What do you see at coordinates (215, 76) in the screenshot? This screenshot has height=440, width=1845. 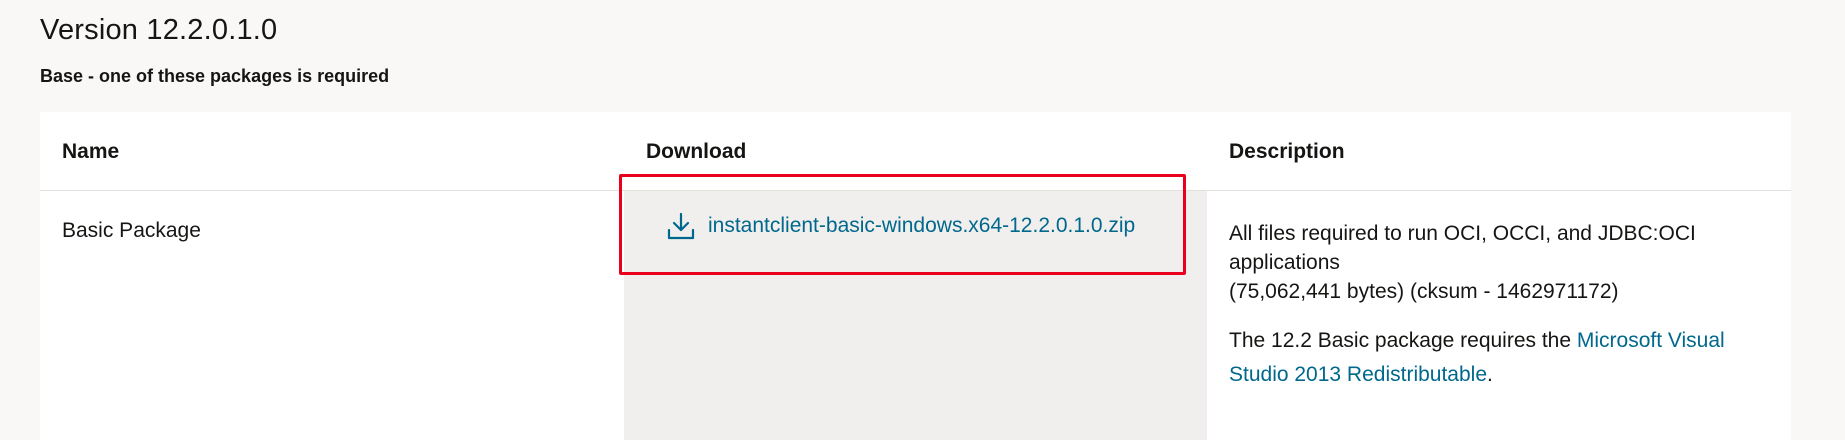 I see `section-subtitle: Base - one of these packages is required` at bounding box center [215, 76].